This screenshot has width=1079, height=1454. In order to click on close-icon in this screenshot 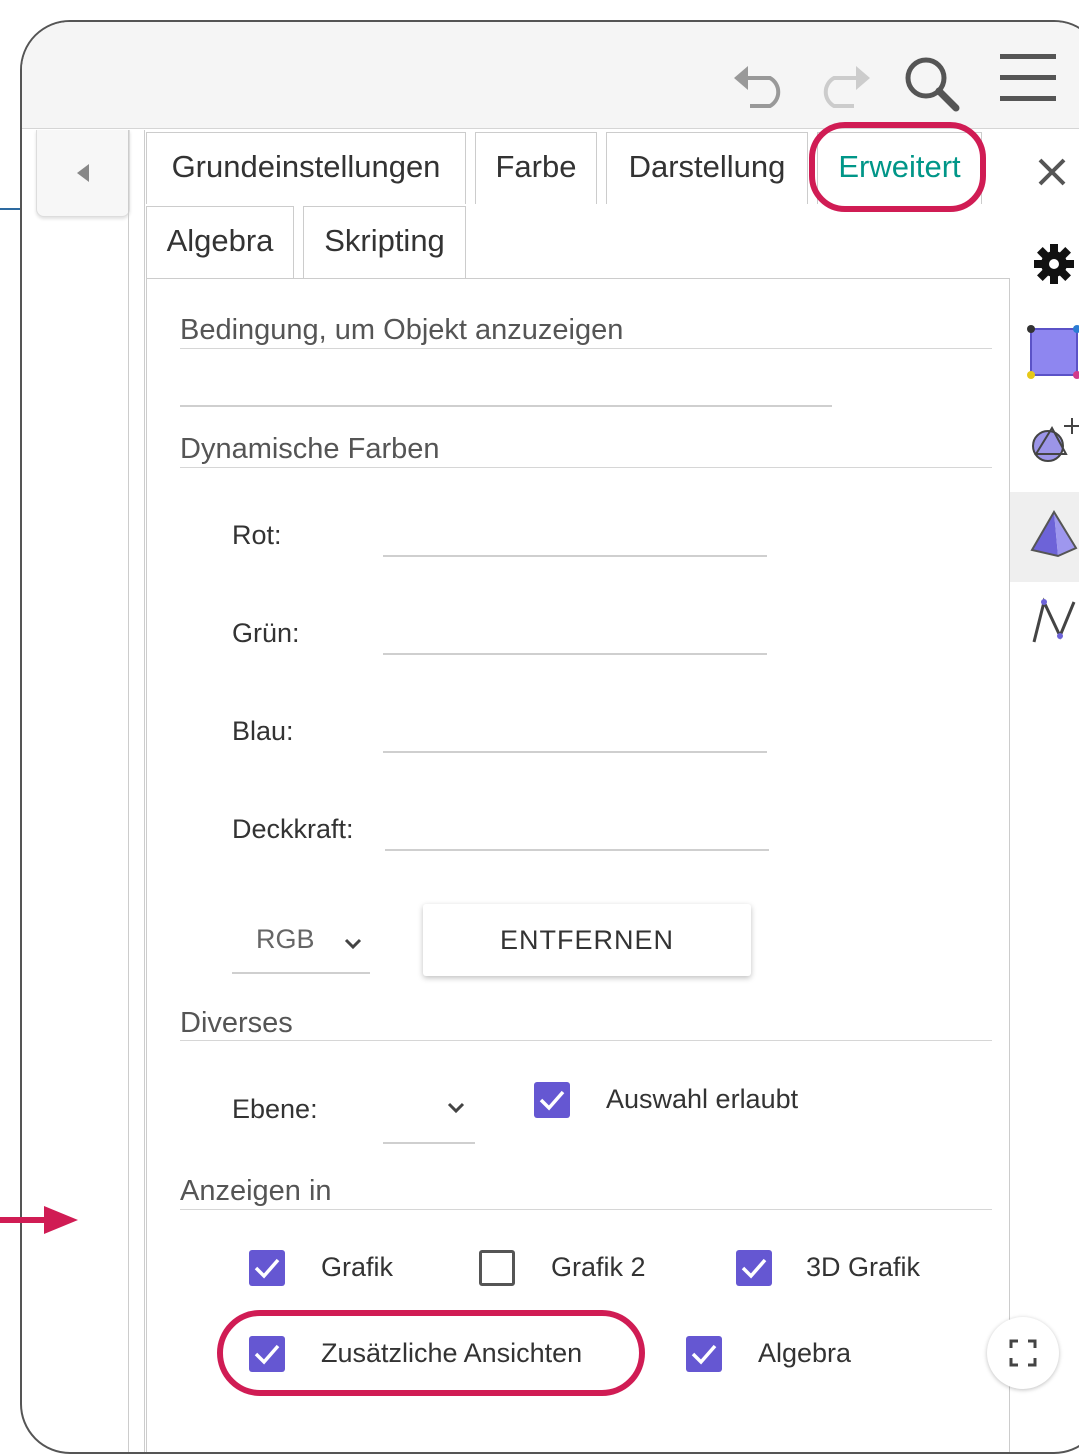, I will do `click(1052, 172)`.